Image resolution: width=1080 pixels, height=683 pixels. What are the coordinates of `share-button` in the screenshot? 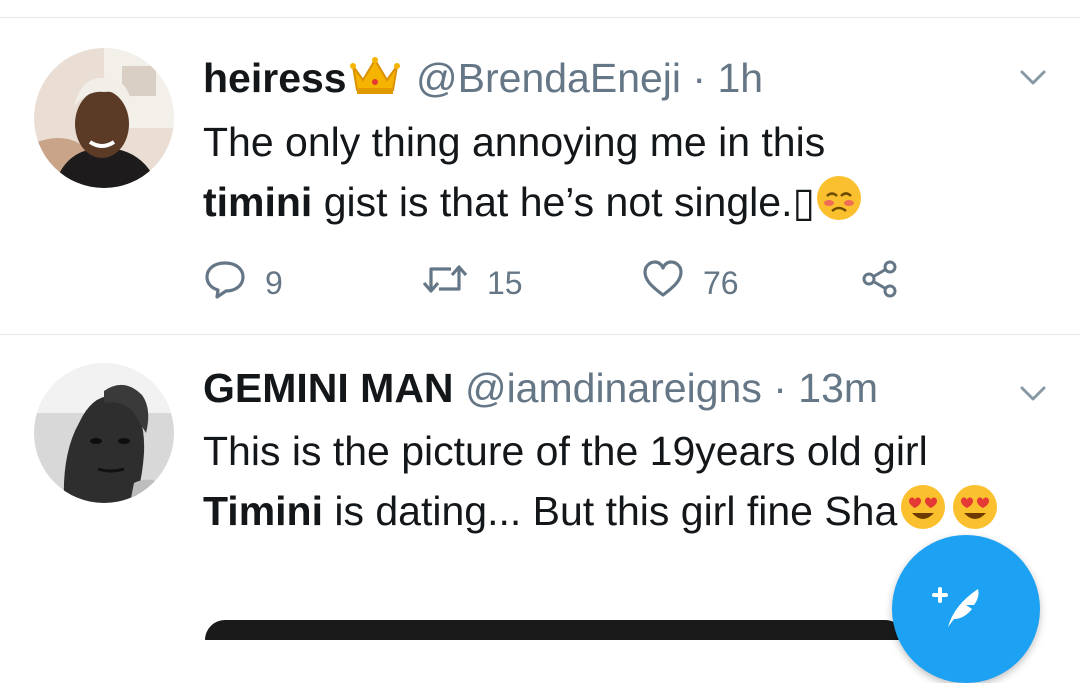 It's located at (880, 283).